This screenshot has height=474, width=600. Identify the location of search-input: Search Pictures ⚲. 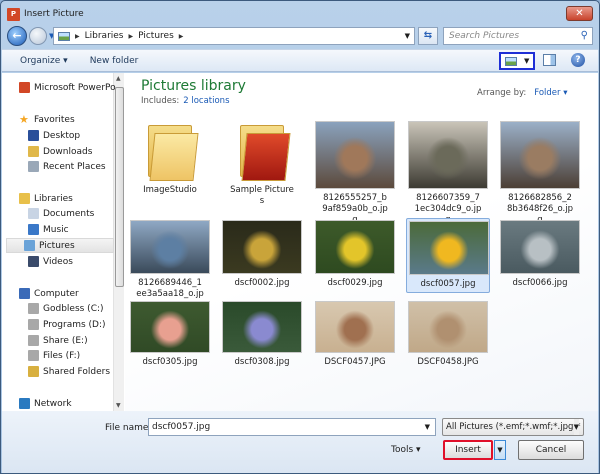
(518, 36).